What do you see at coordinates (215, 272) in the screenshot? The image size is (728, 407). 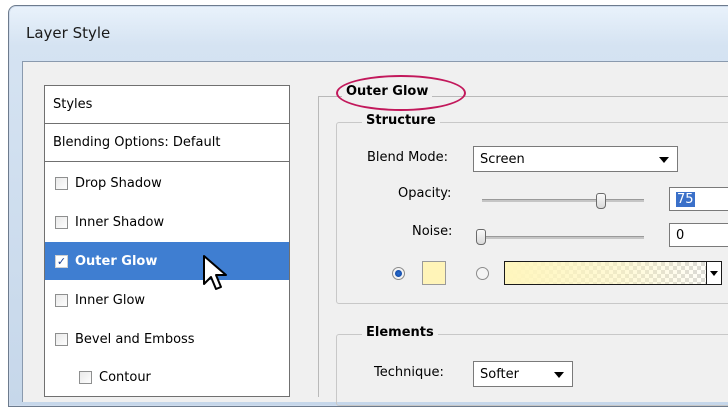 I see `mouse-pointer-icon` at bounding box center [215, 272].